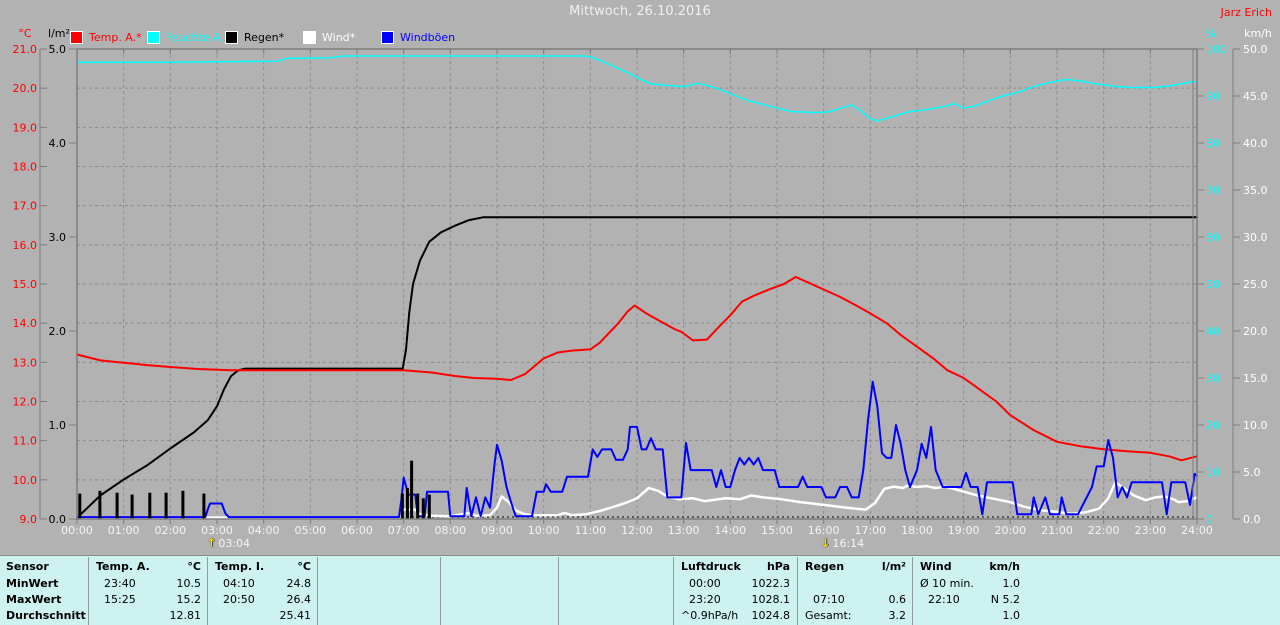  What do you see at coordinates (403, 530) in the screenshot?
I see `x-tick-label: 07:00` at bounding box center [403, 530].